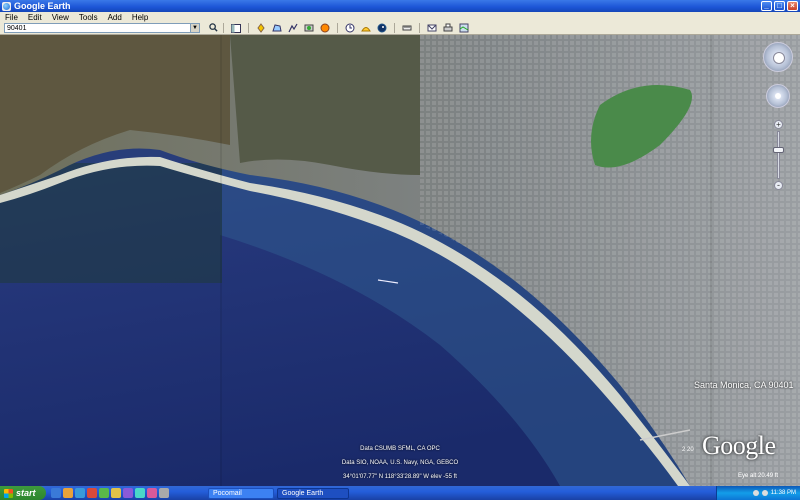  Describe the element at coordinates (97, 28) in the screenshot. I see `search-input` at that location.